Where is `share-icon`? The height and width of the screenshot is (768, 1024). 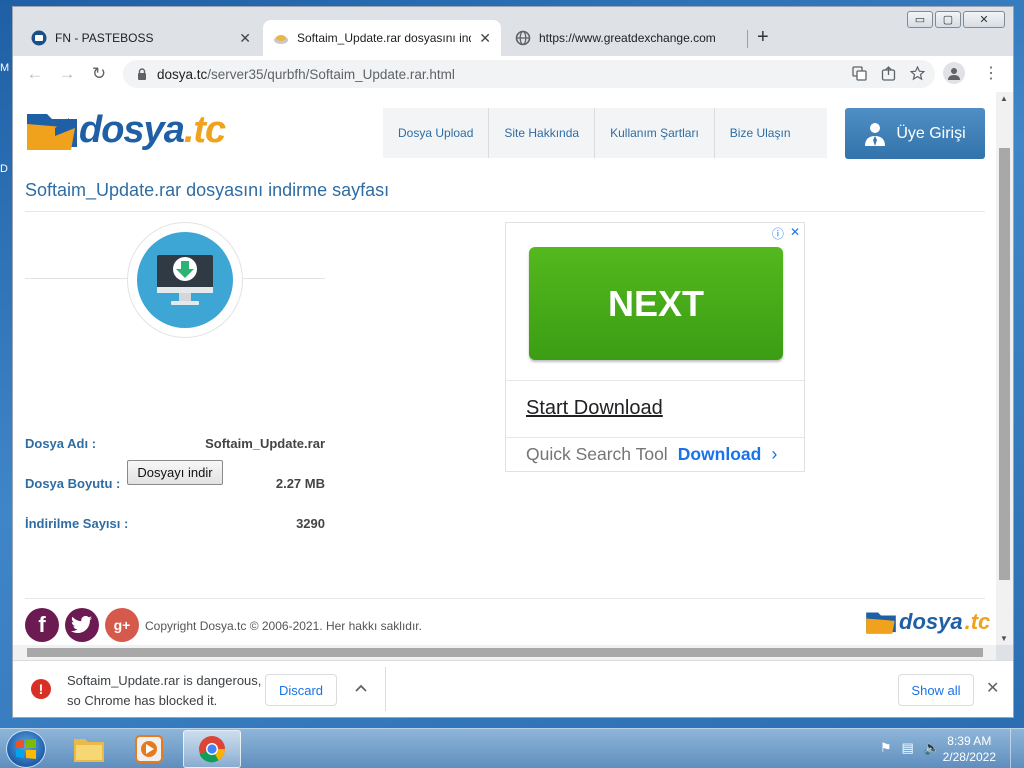 share-icon is located at coordinates (888, 75).